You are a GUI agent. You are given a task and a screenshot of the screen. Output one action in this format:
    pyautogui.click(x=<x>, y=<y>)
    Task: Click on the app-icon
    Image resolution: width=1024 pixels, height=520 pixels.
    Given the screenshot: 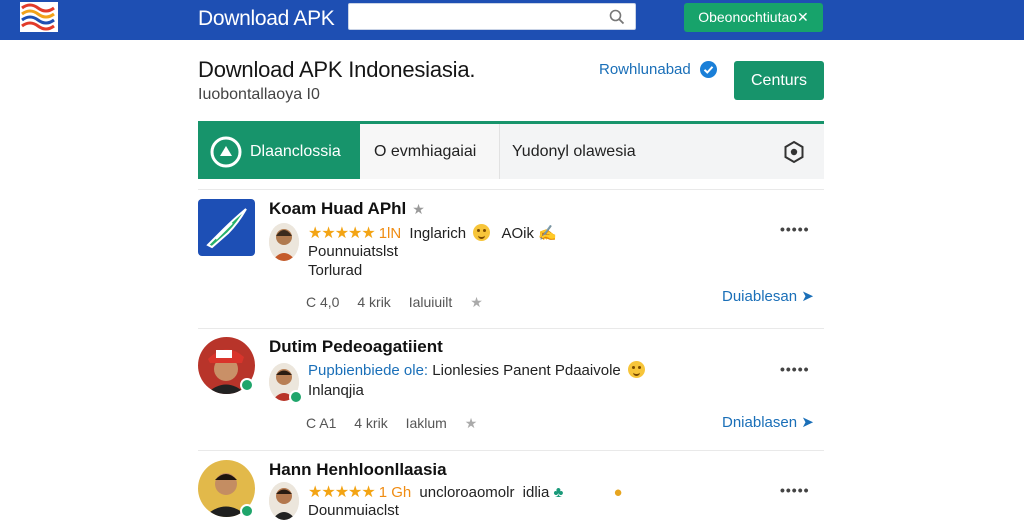 What is the action you would take?
    pyautogui.click(x=226, y=227)
    